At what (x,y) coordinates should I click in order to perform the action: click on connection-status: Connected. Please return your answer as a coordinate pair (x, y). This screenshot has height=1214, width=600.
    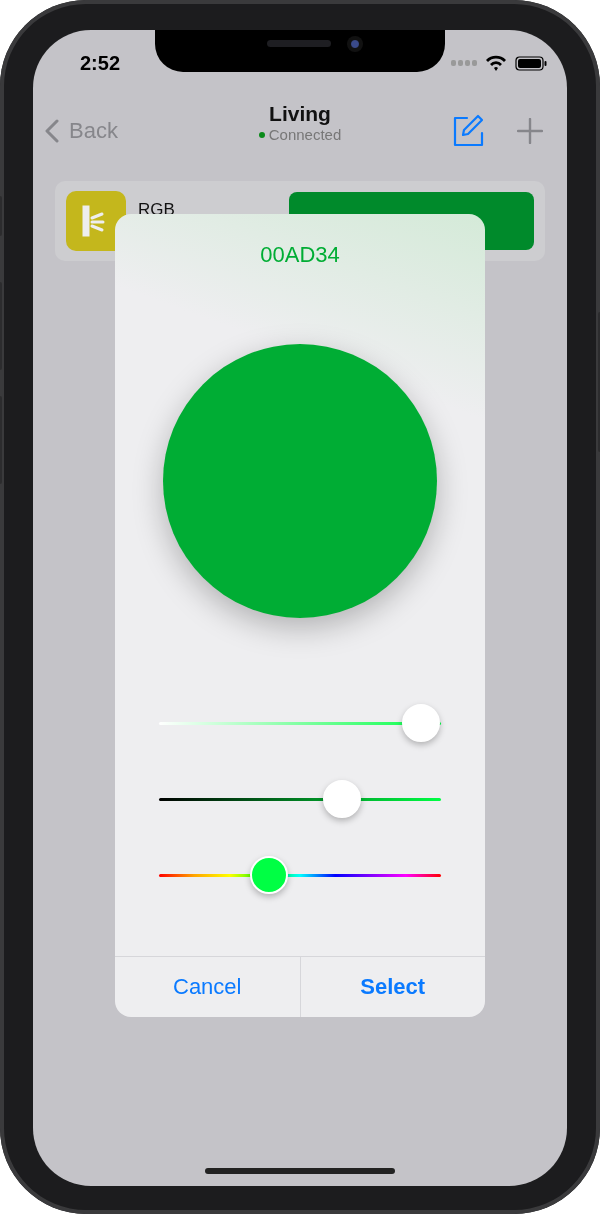
    Looking at the image, I should click on (305, 134).